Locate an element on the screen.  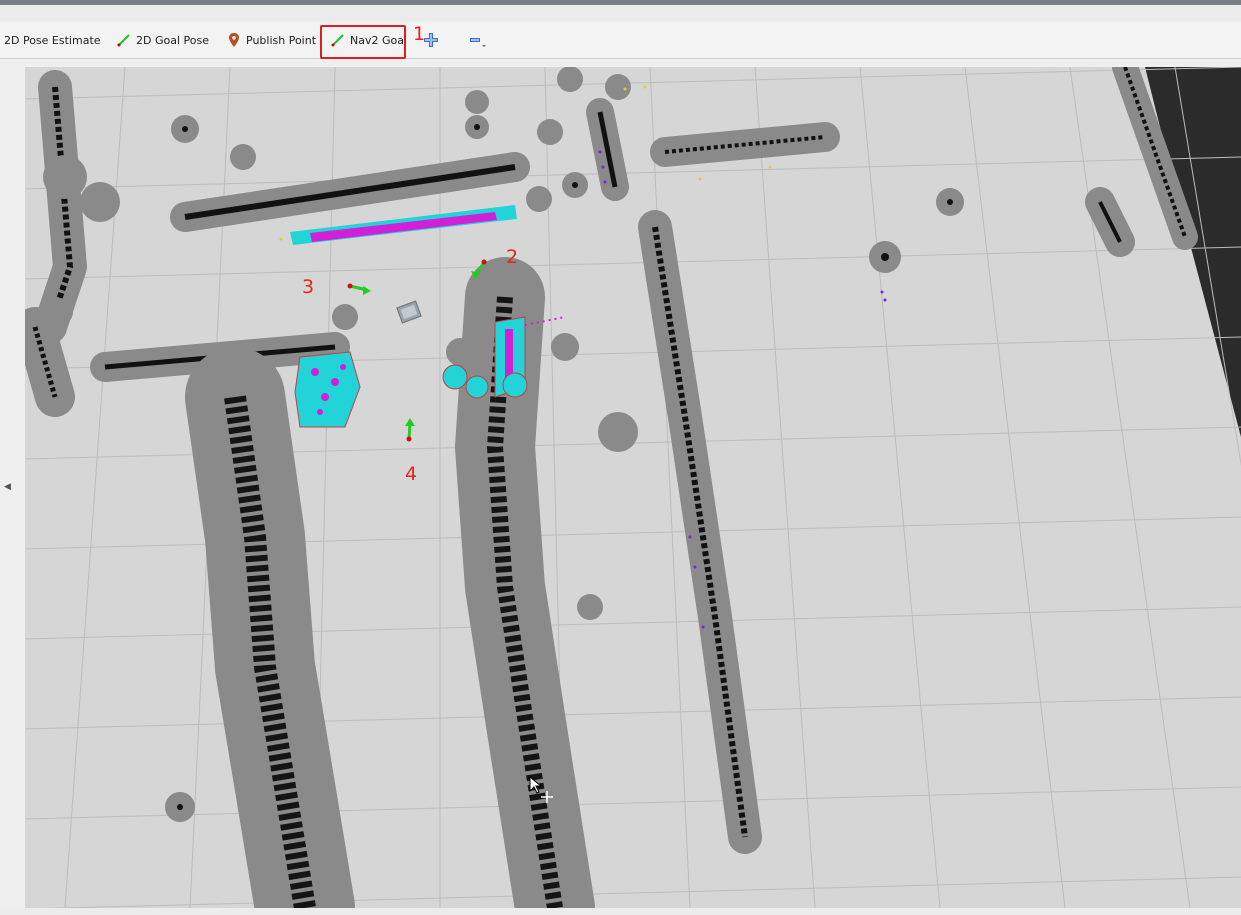
pose-estimate-label: 2D Pose Estimate is located at coordinates (52, 40).